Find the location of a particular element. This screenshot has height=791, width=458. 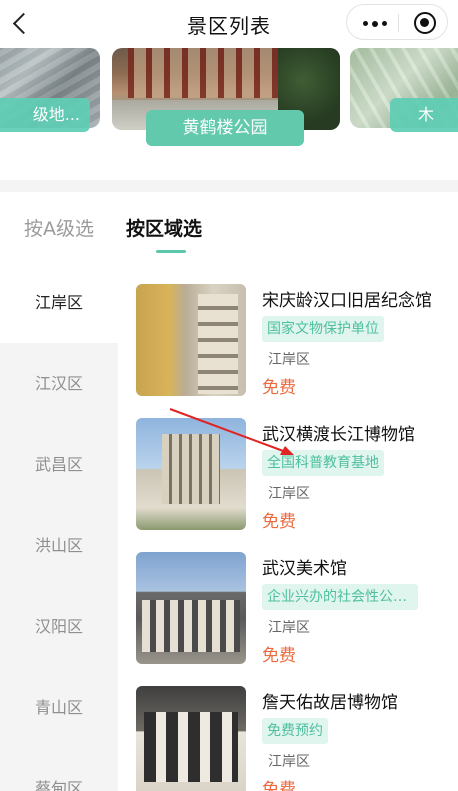

list-item: 武汉美术馆 企业兴办的社会性公益机构 江岸区 免费 is located at coordinates (293, 609).